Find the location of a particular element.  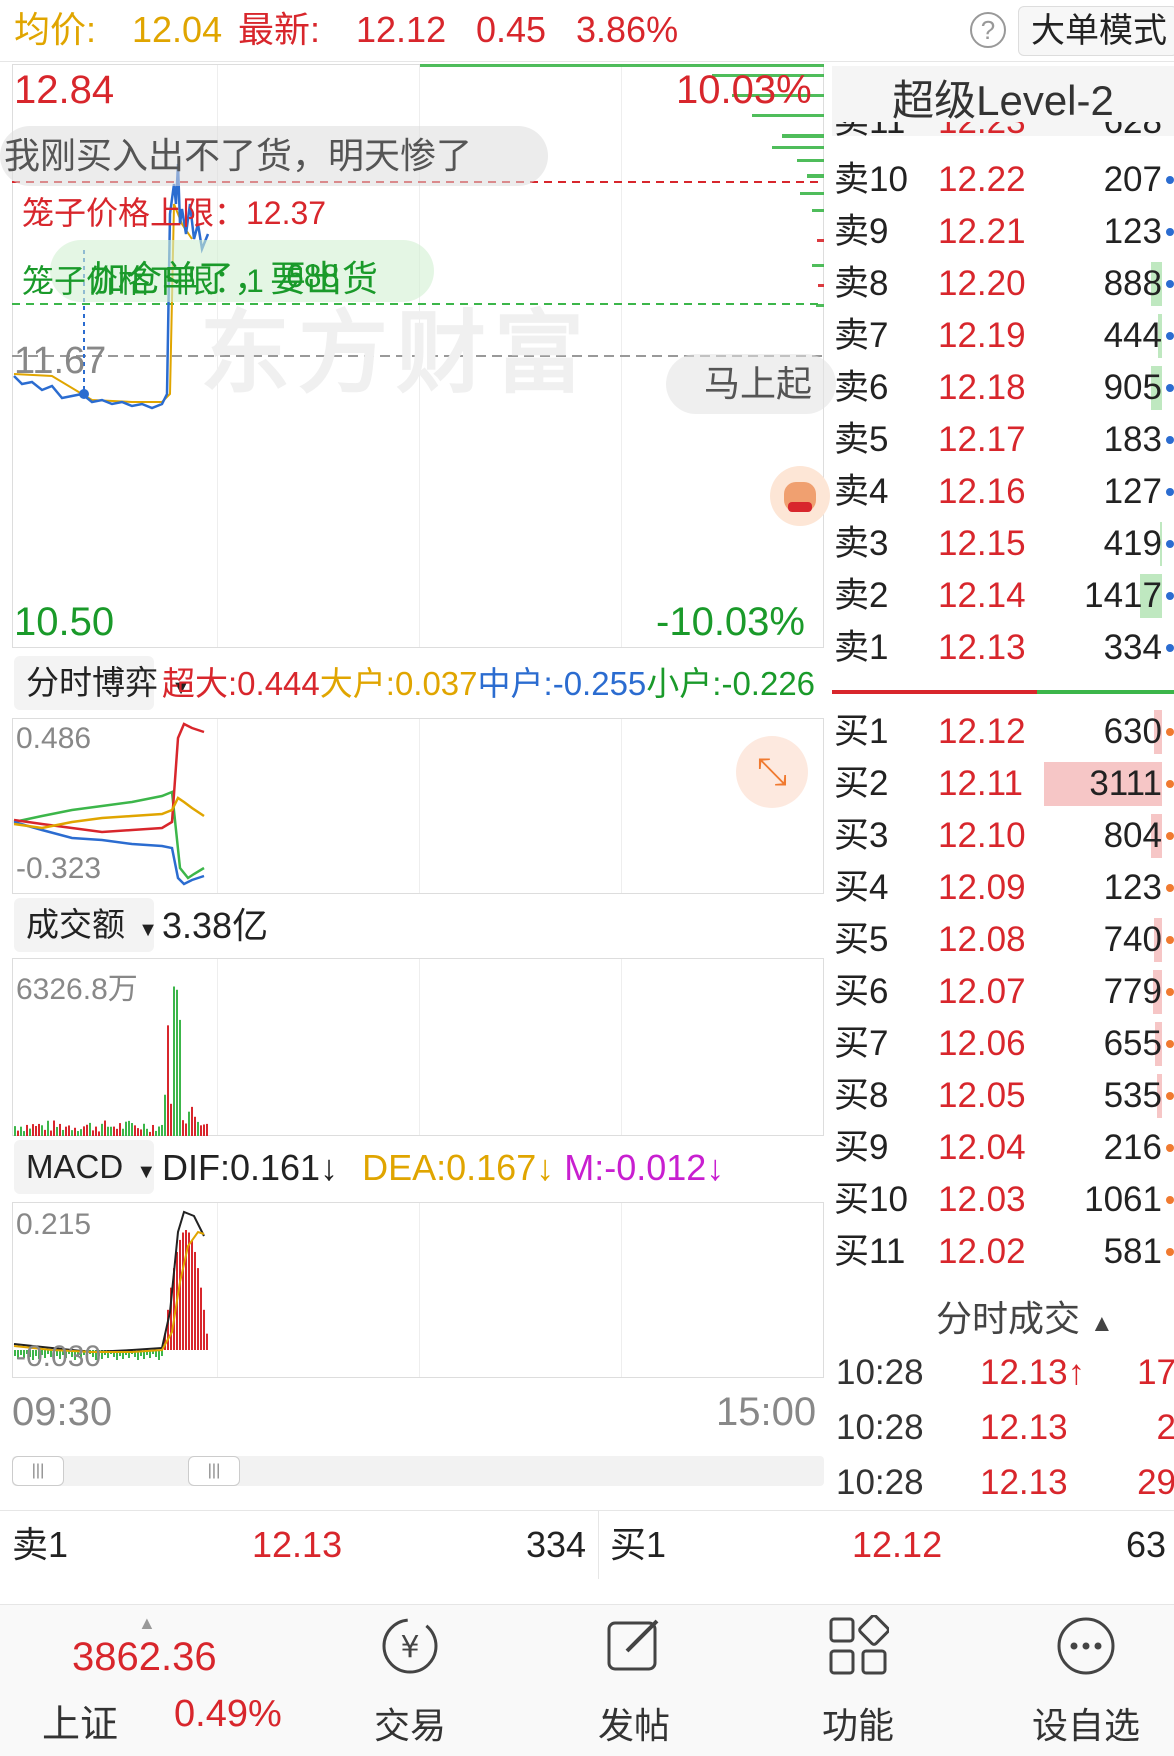

index-ticker: ▲ 3862.36 上证 0.49% is located at coordinates (160, 1680).